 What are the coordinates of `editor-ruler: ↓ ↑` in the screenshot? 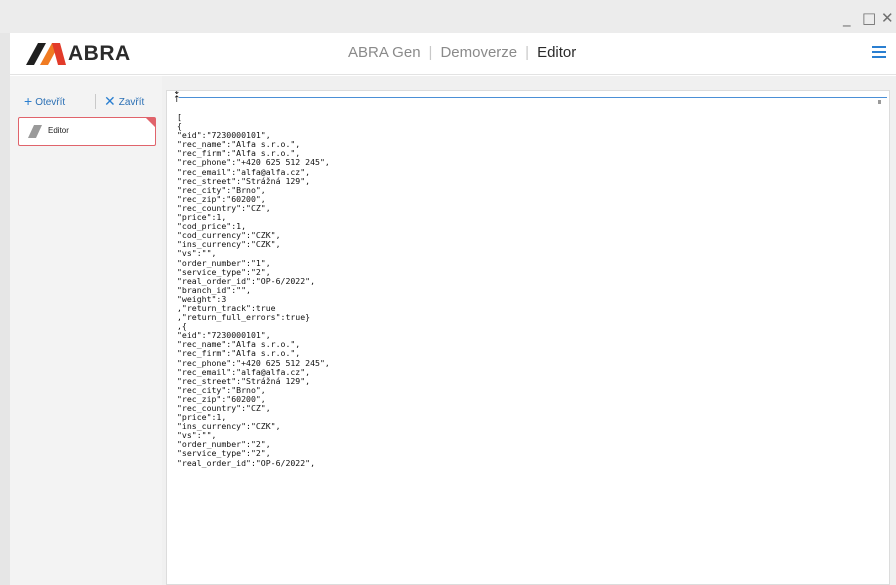 It's located at (528, 98).